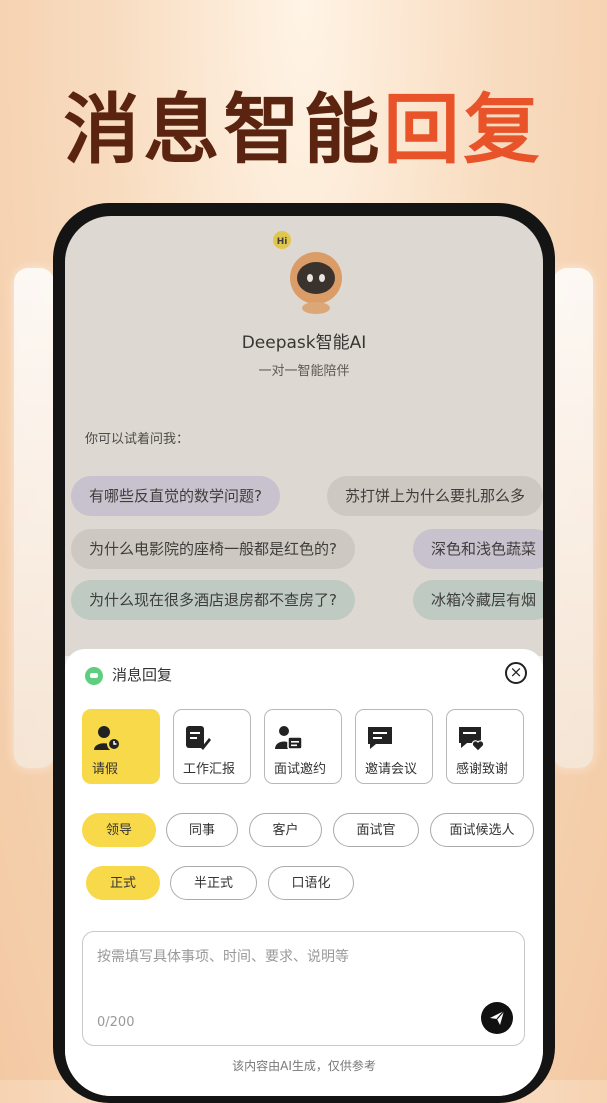  I want to click on ai-disclaimer: 该内容由AI生成，仅供参考, so click(304, 1066).